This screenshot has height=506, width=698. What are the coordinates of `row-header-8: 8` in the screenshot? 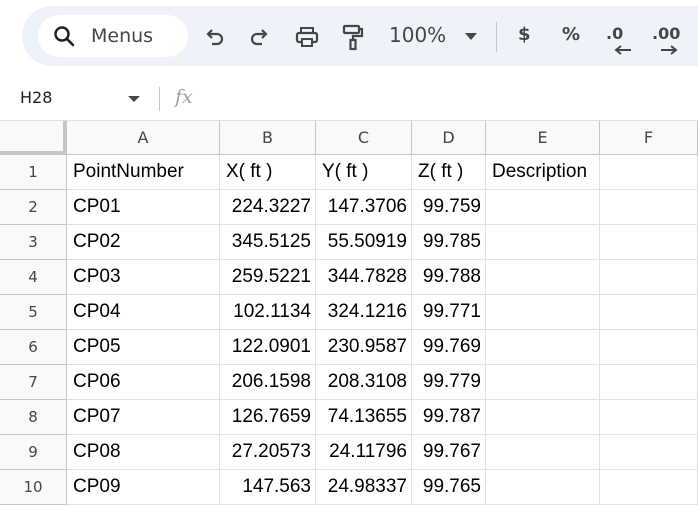 It's located at (33, 417).